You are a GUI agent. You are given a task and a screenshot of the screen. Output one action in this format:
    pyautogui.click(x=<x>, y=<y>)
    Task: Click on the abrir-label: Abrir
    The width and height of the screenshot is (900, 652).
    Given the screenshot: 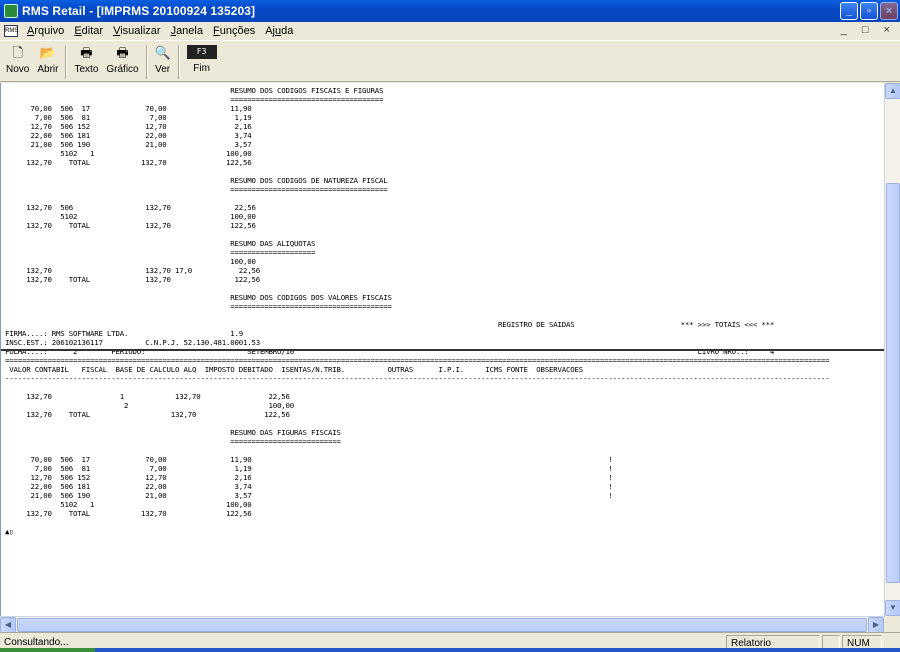 What is the action you would take?
    pyautogui.click(x=48, y=69)
    